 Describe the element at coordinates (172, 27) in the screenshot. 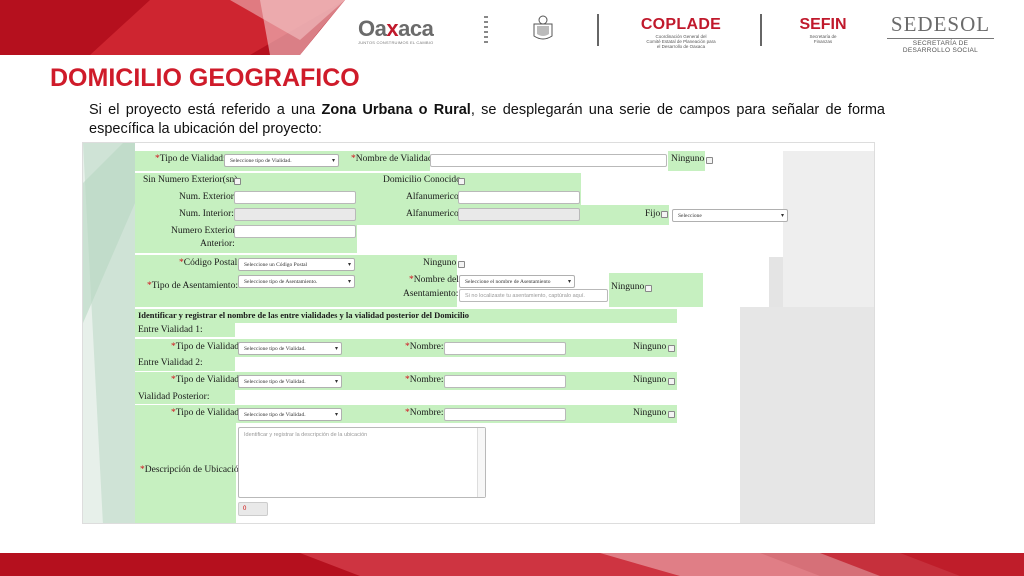

I see `header-ribbon` at that location.